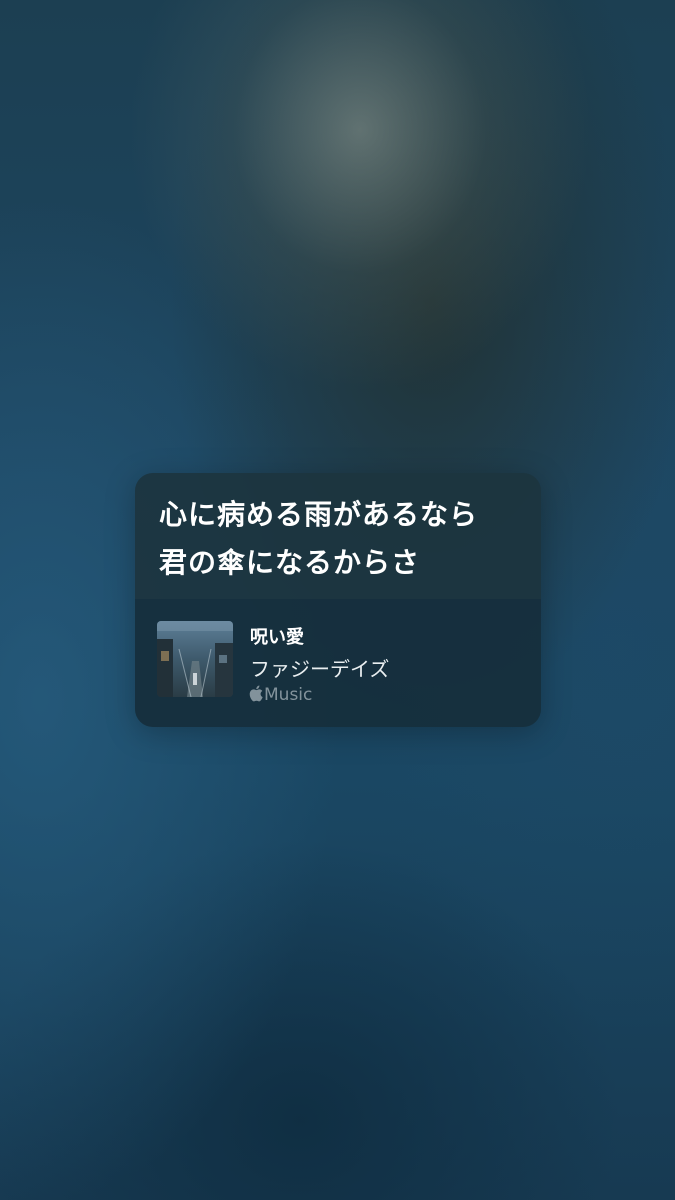 This screenshot has height=1200, width=675. I want to click on artist-name: ファジーデイズ, so click(320, 669).